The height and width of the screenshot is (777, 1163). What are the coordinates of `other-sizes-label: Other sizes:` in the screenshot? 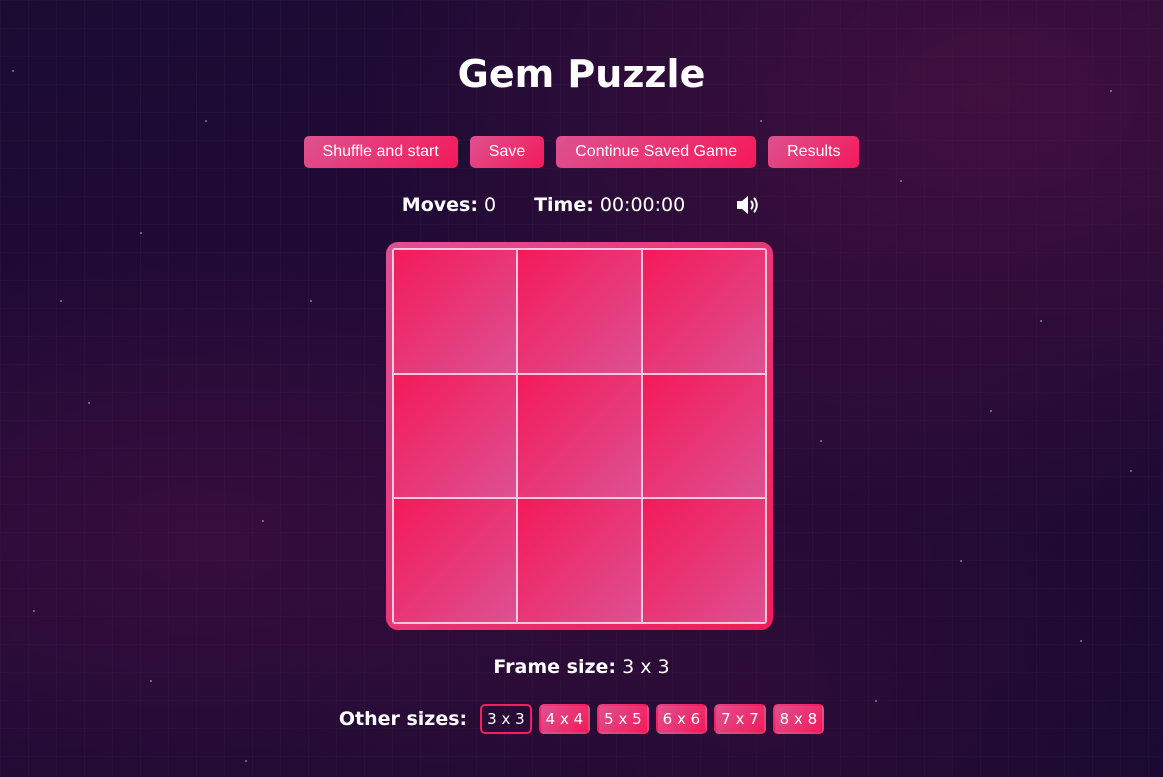 It's located at (403, 719).